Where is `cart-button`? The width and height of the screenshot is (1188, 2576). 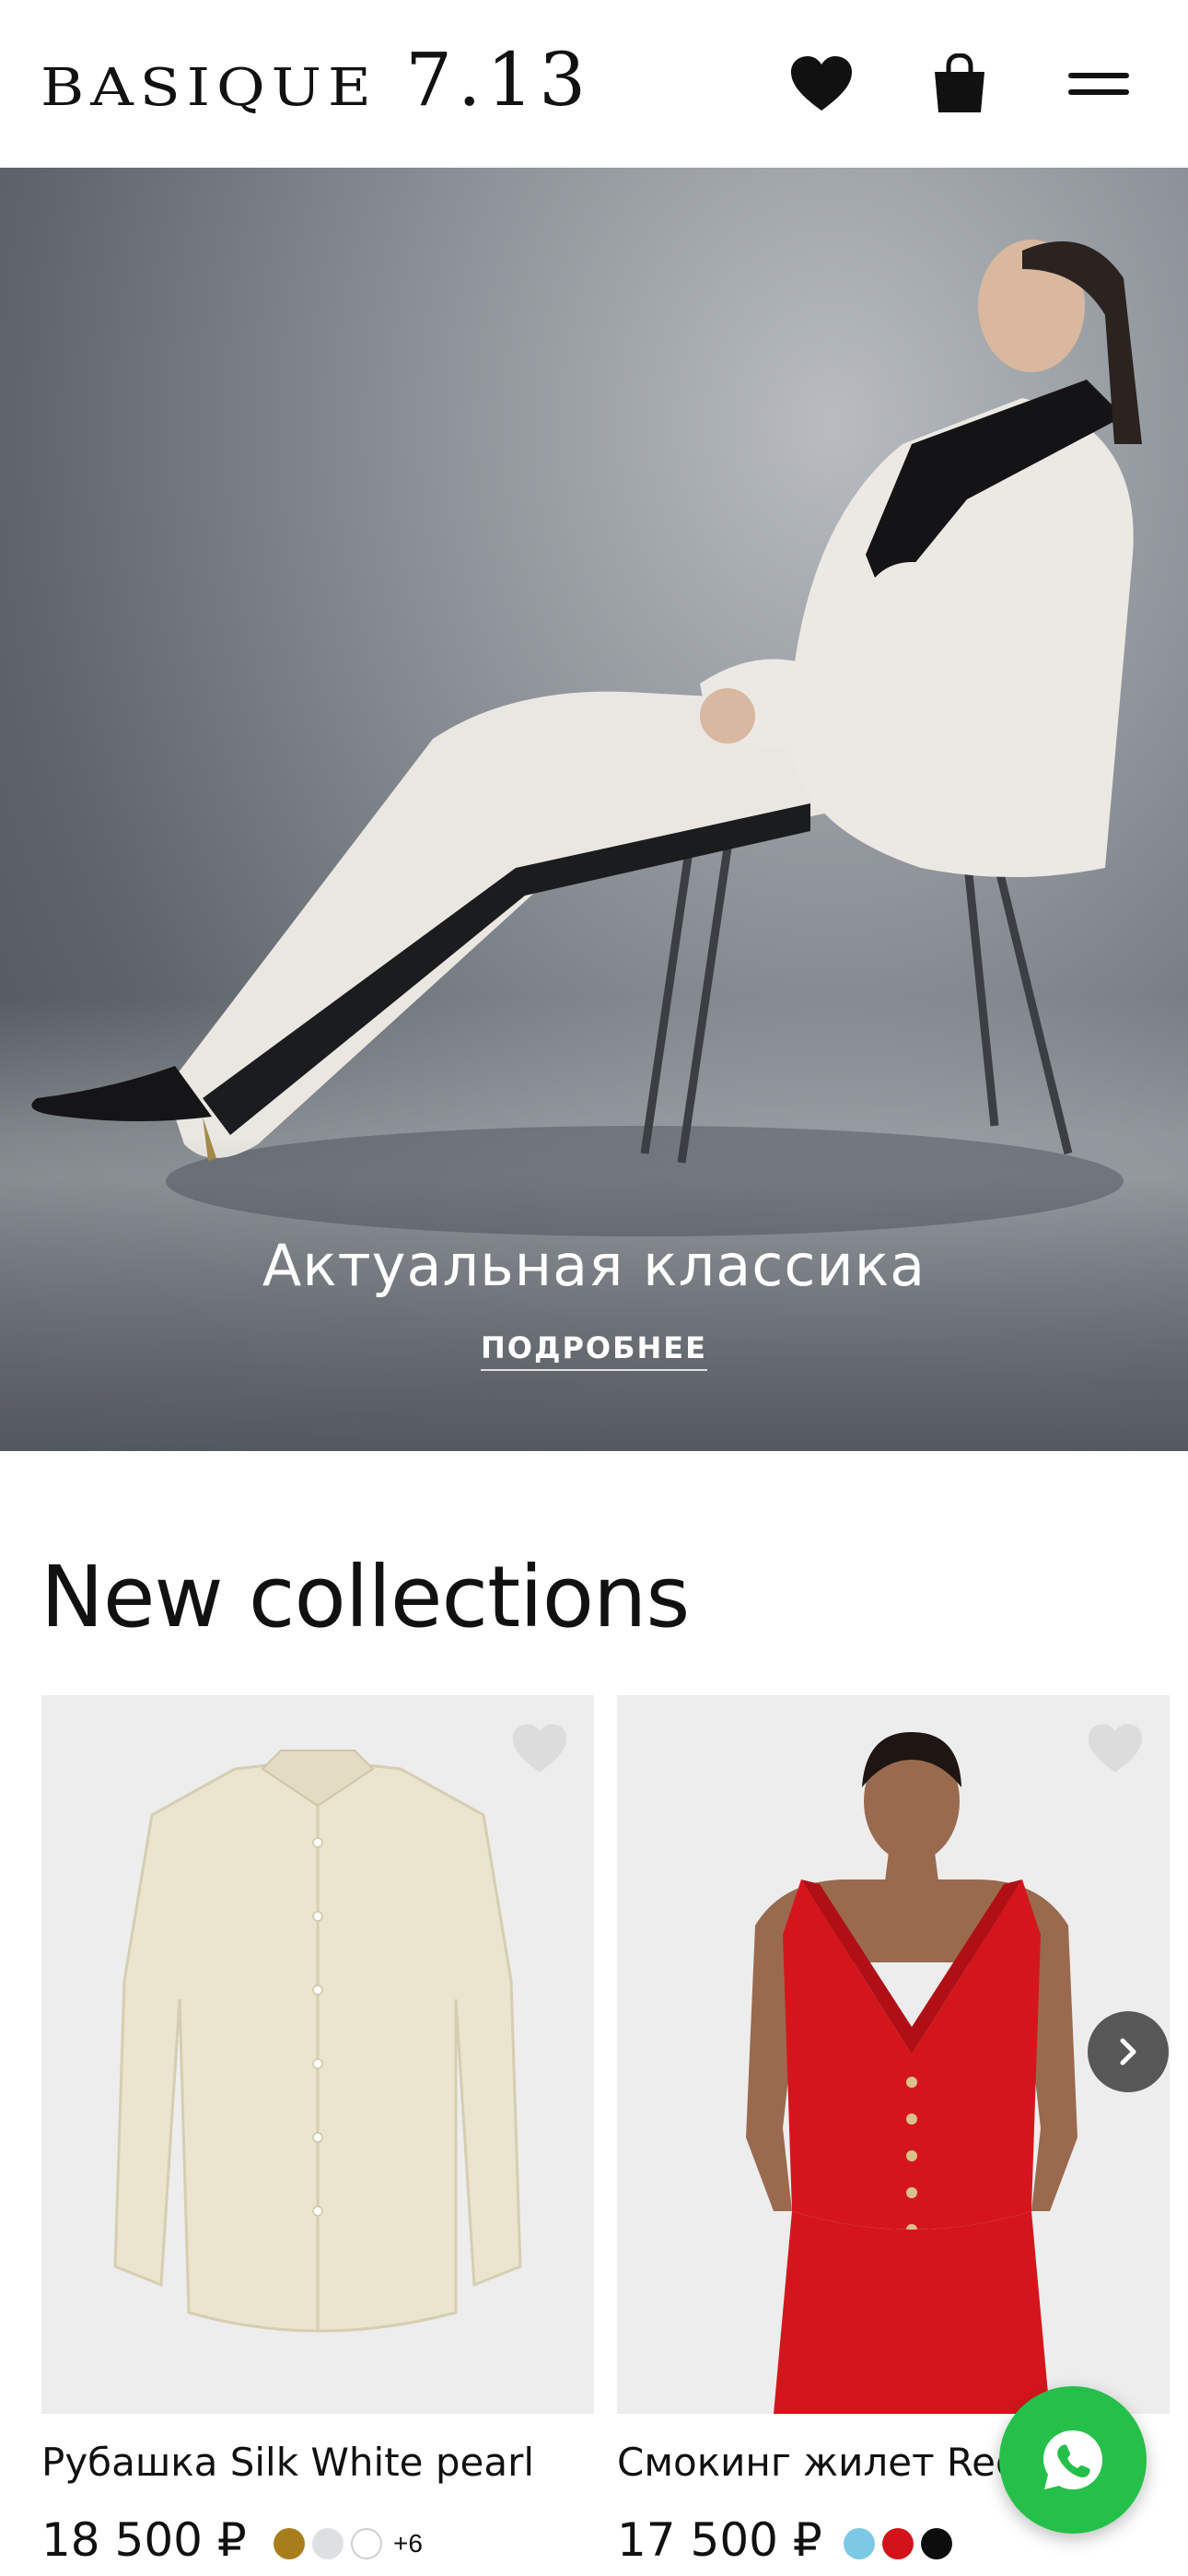
cart-button is located at coordinates (959, 83).